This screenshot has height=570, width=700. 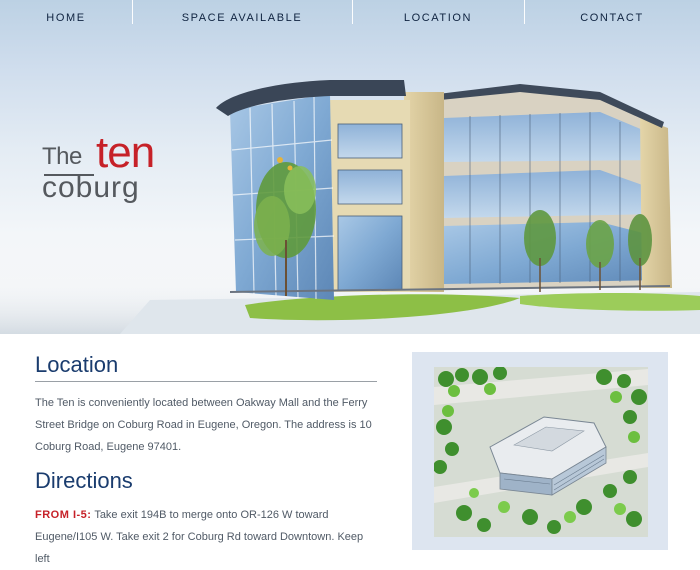 What do you see at coordinates (66, 18) in the screenshot?
I see `nav-home: HOME` at bounding box center [66, 18].